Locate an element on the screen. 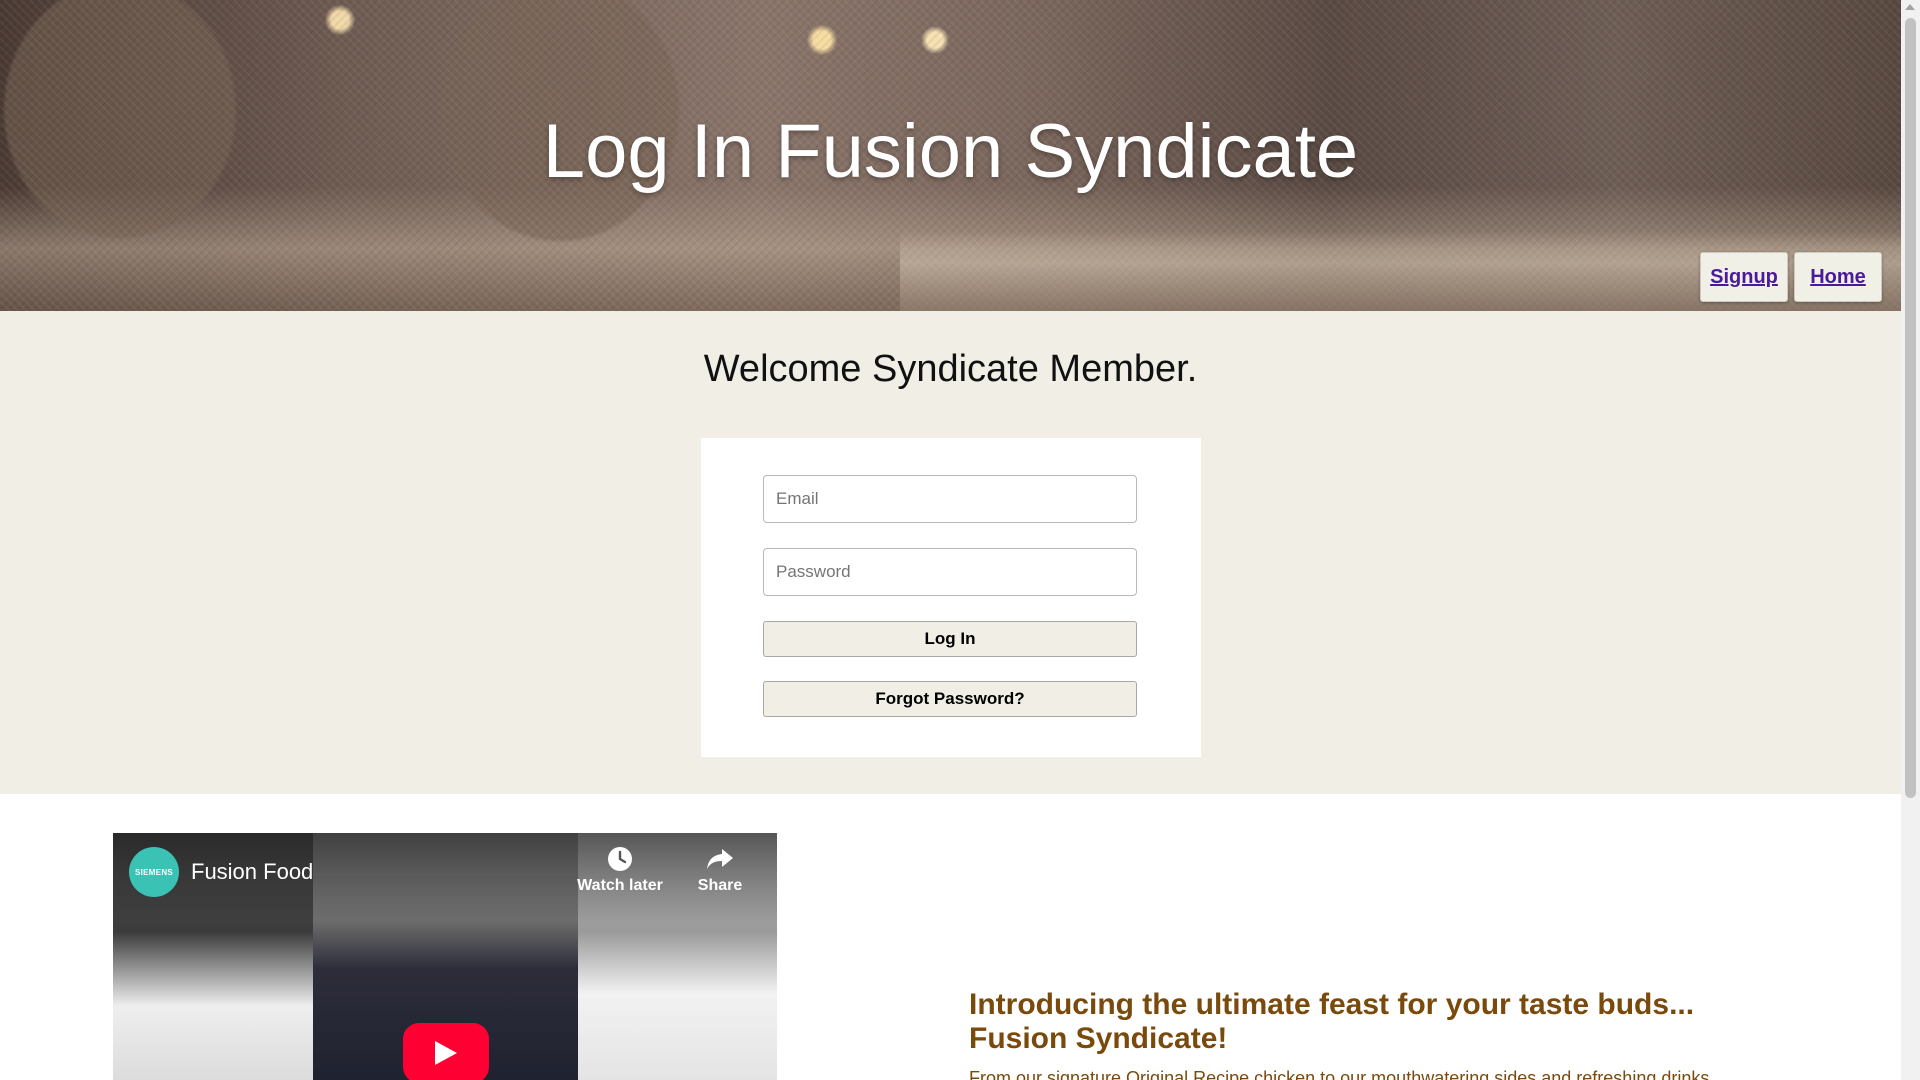 The height and width of the screenshot is (1080, 1920). share-button: Share is located at coordinates (720, 870).